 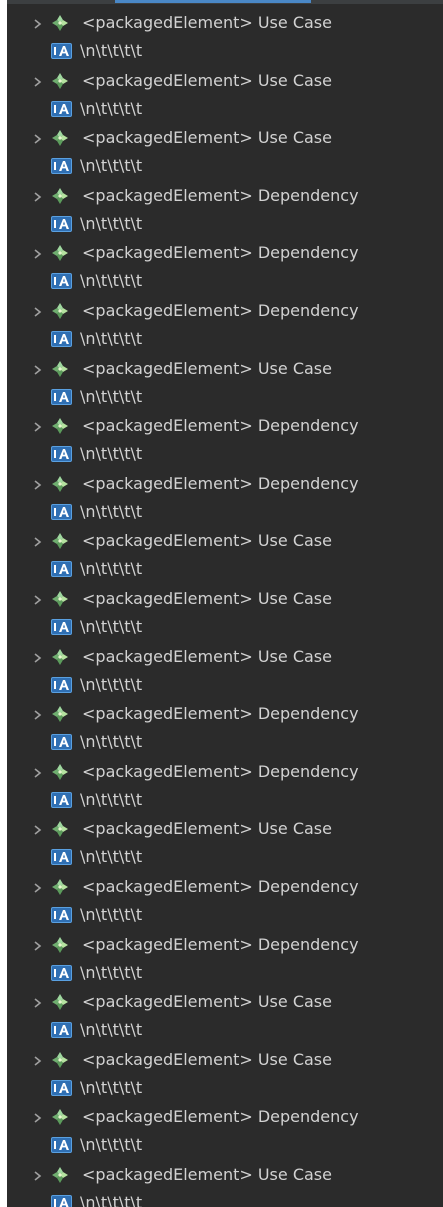 I want to click on tree-node: <packagedElement> Use Case \n\t\t\t\t, so click(x=225, y=38).